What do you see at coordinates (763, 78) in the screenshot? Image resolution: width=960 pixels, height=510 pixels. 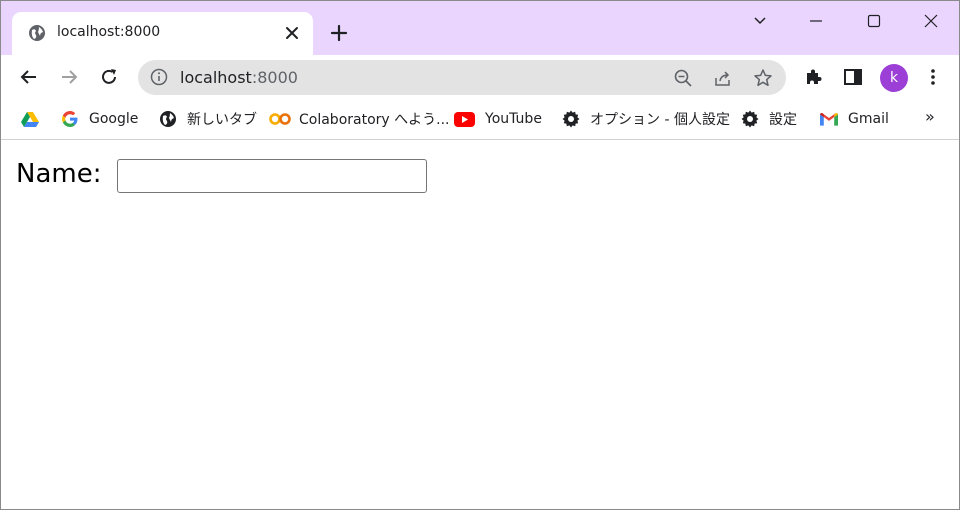 I see `star-icon` at bounding box center [763, 78].